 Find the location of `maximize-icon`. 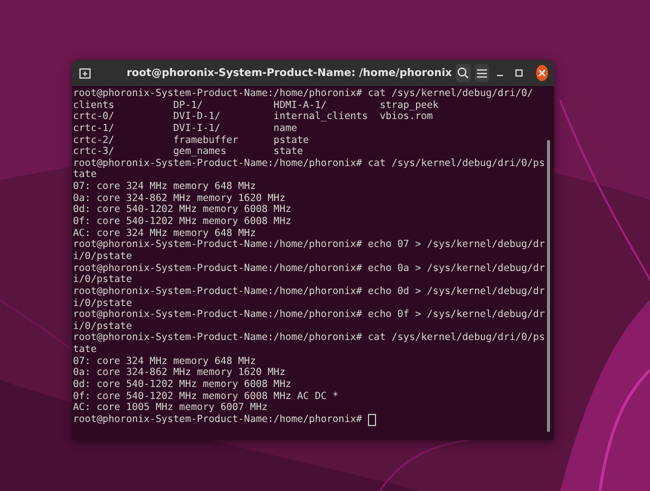

maximize-icon is located at coordinates (519, 73).